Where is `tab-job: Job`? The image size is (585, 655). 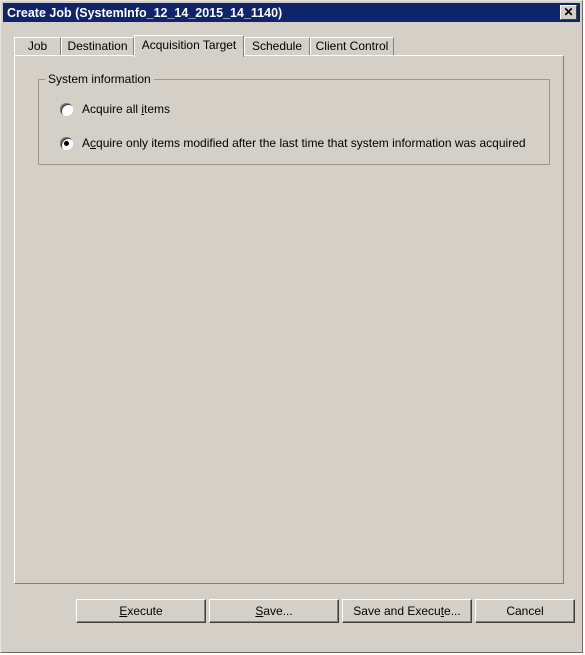 tab-job: Job is located at coordinates (37, 46).